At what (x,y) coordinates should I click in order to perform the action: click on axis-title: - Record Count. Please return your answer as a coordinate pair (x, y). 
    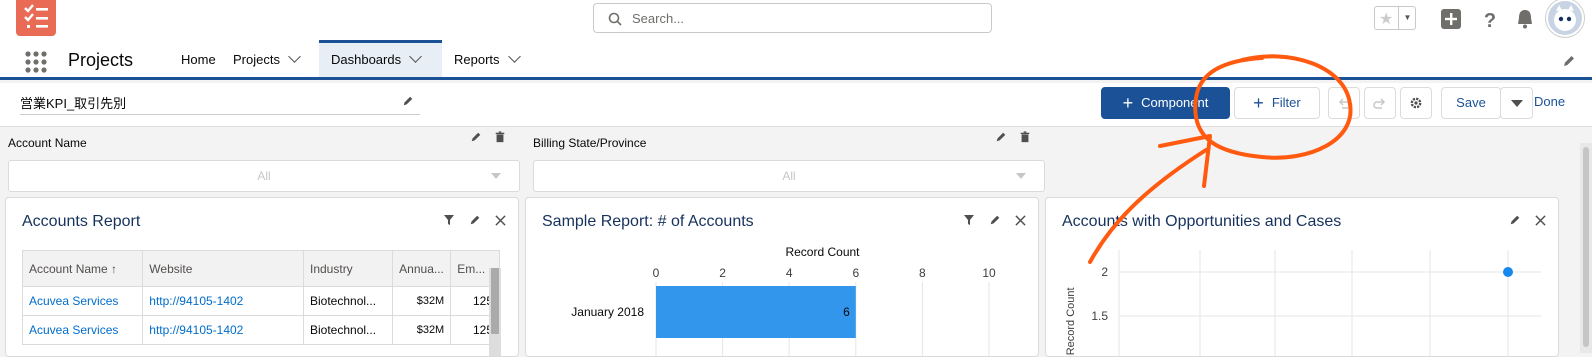
    Looking at the image, I should click on (1071, 322).